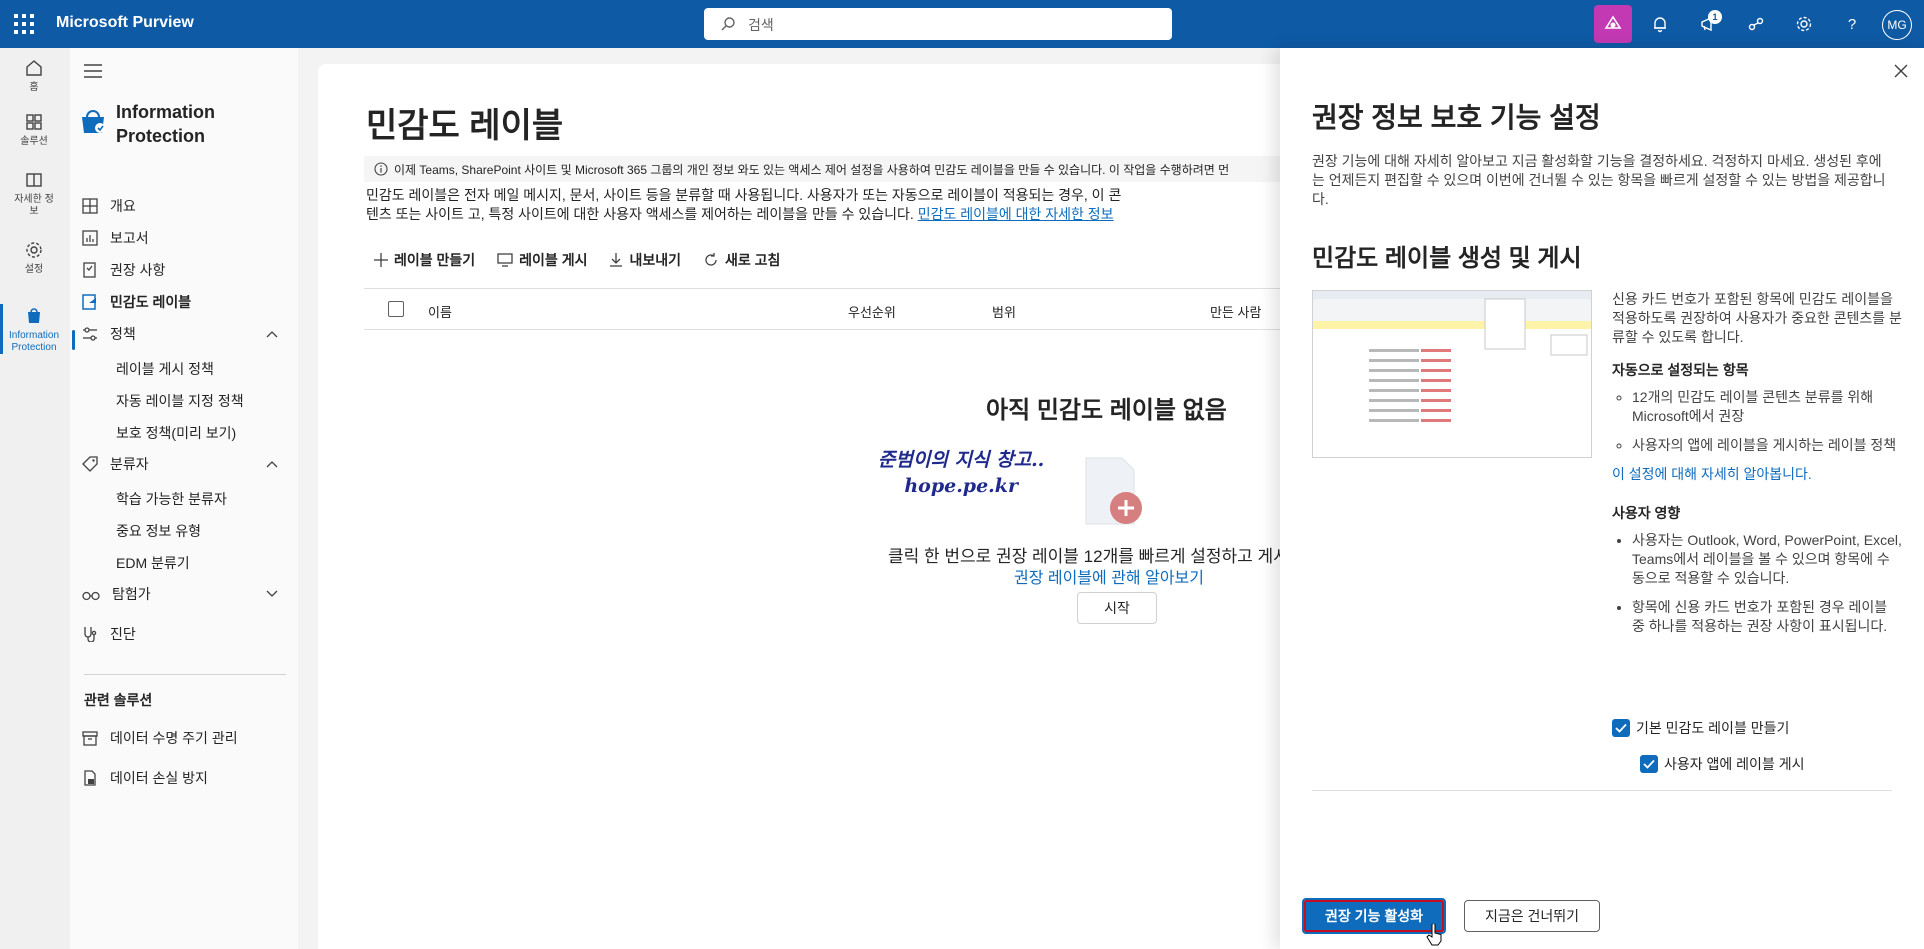  Describe the element at coordinates (185, 674) in the screenshot. I see `nav-divider` at that location.